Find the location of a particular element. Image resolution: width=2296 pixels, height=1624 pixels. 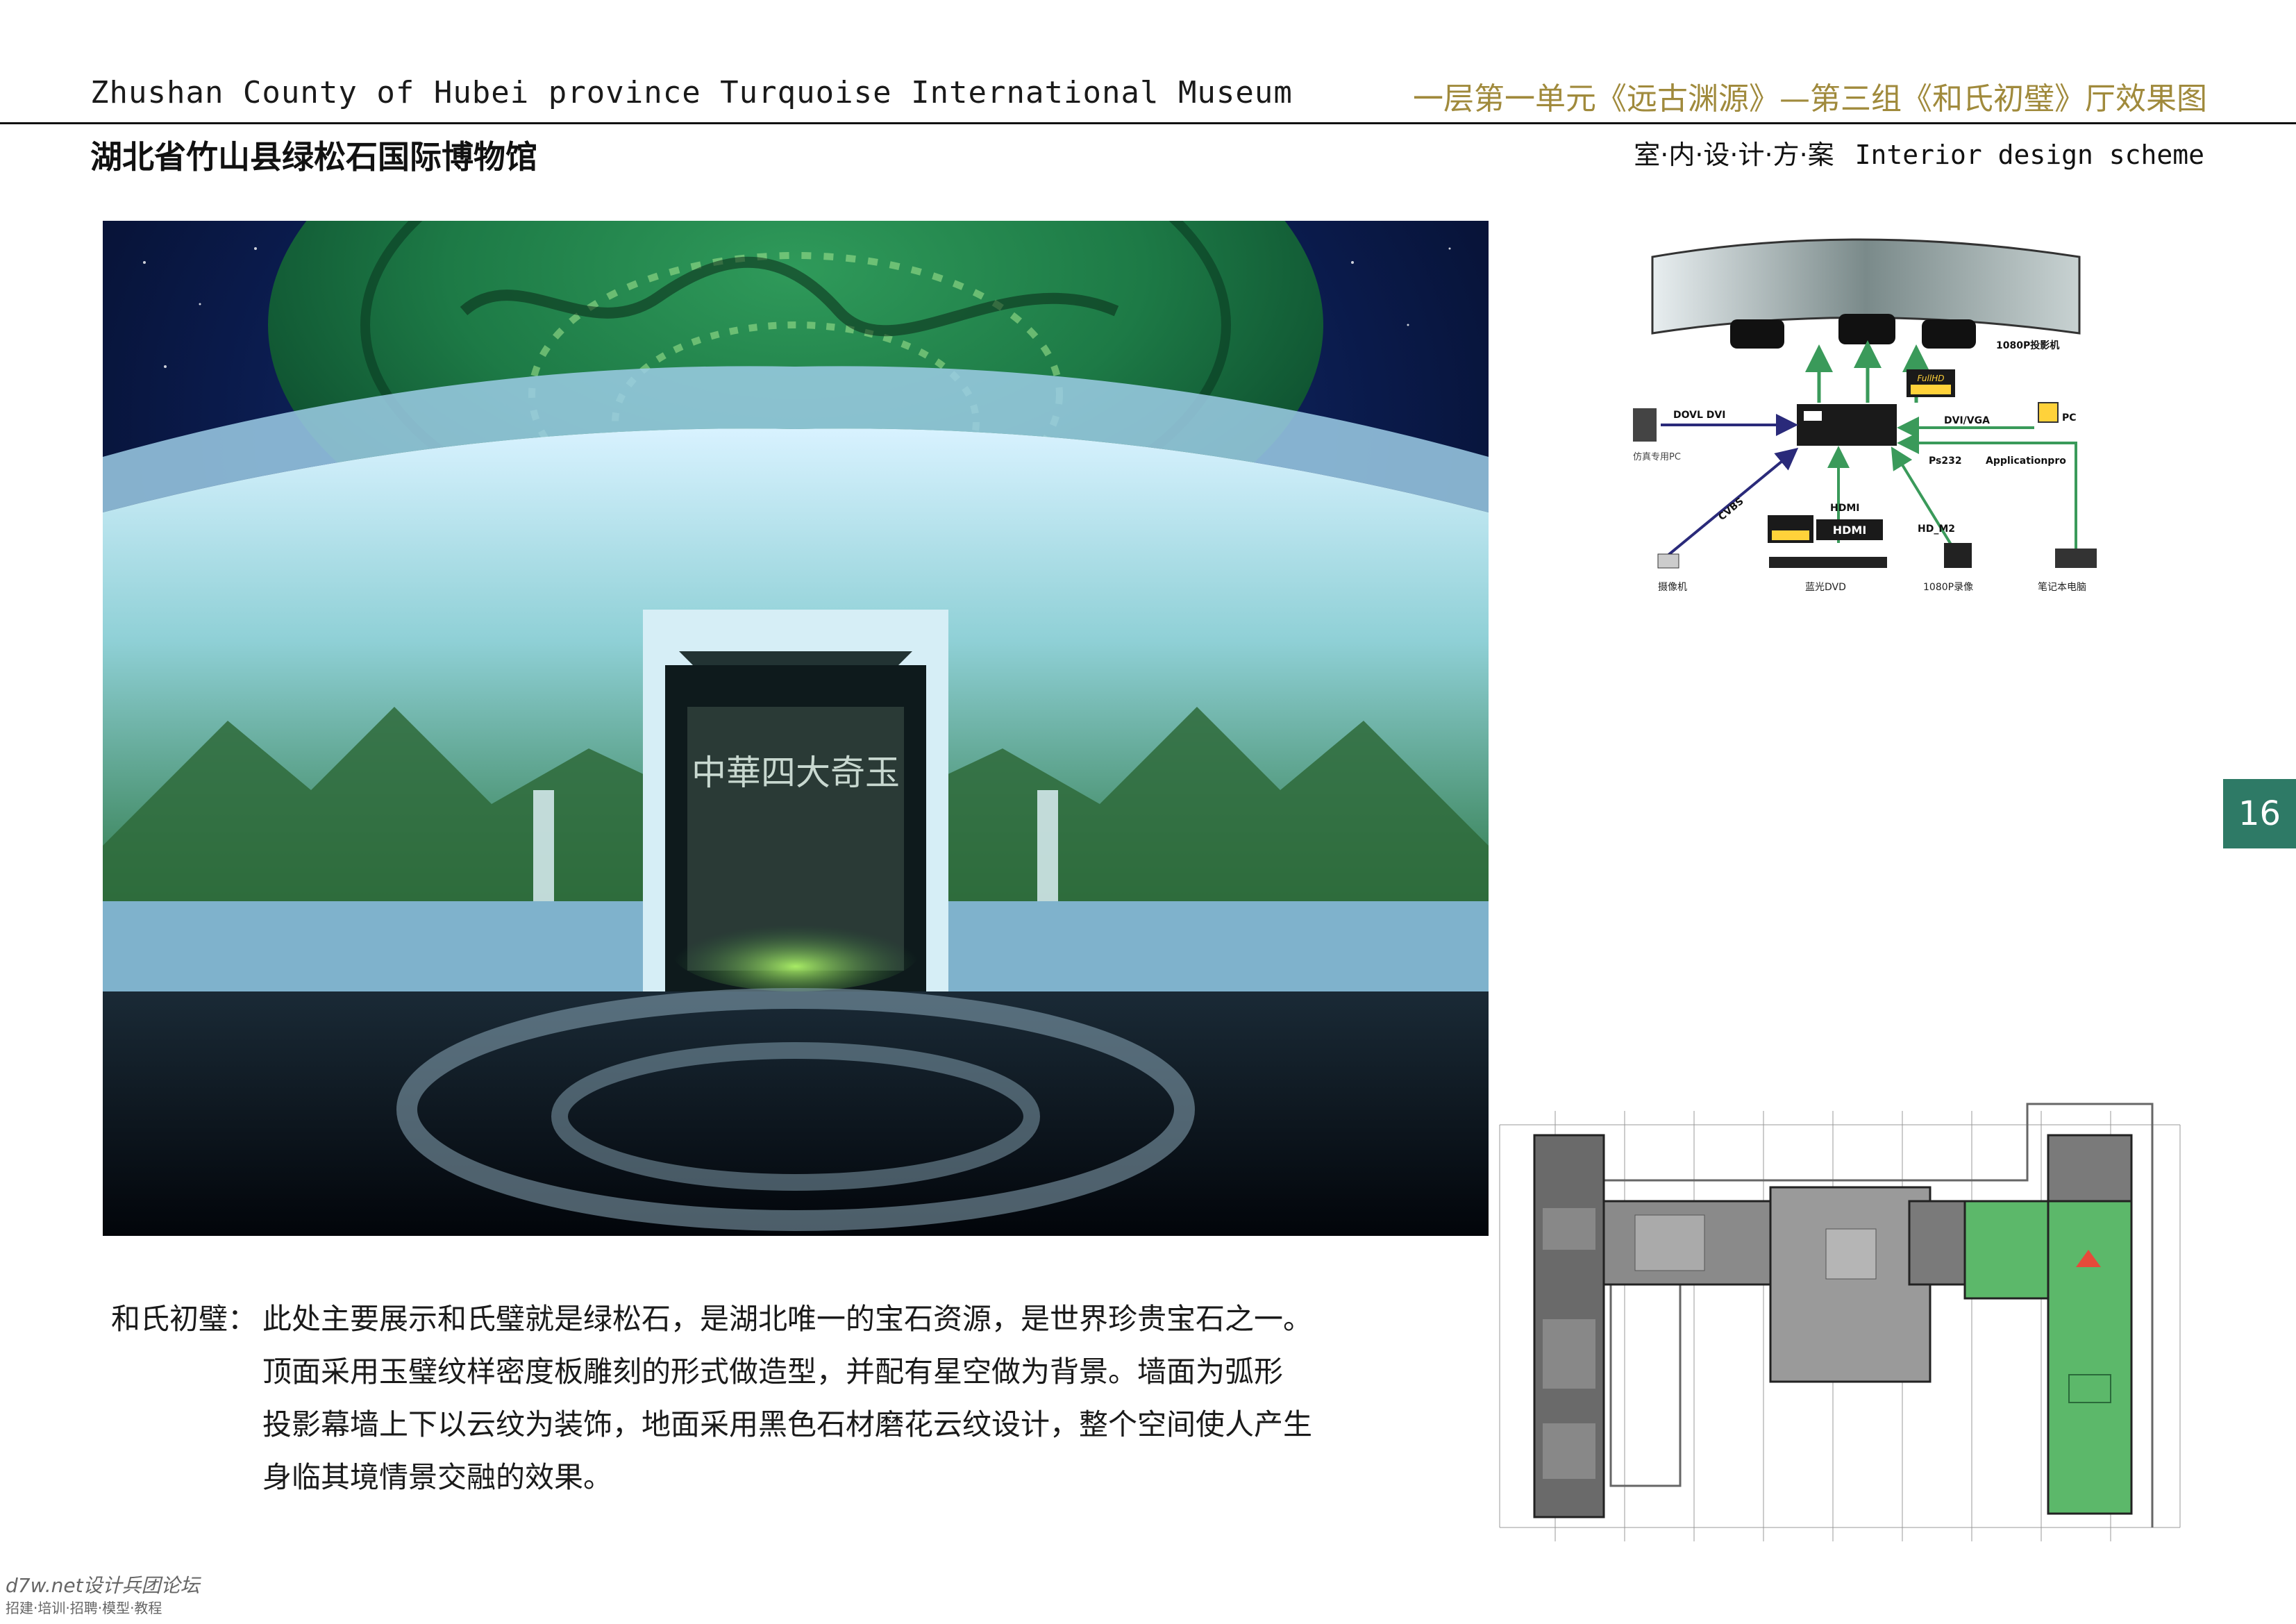

dvd-player-icon is located at coordinates (1828, 562).